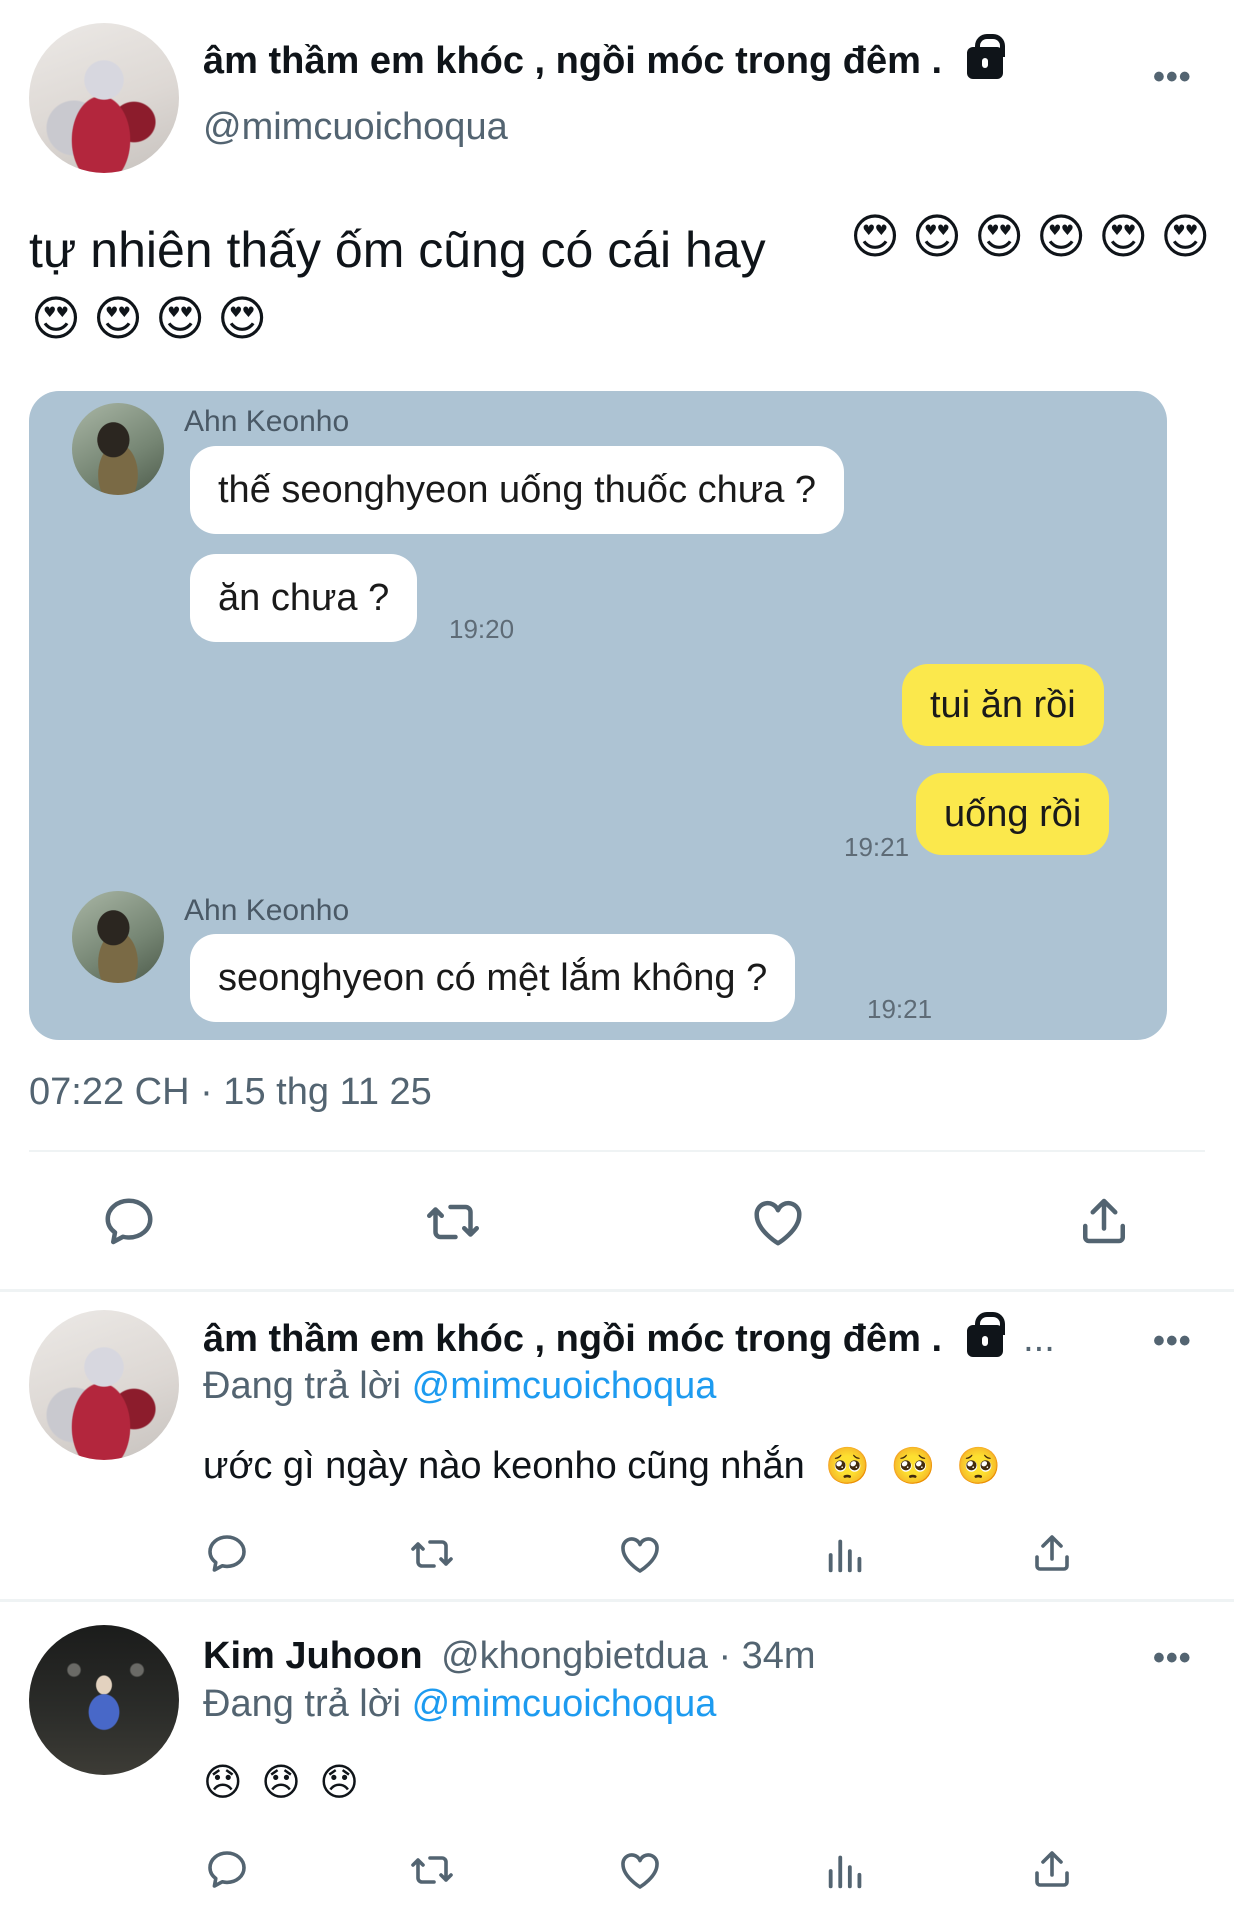  What do you see at coordinates (149, 320) in the screenshot?
I see `tweet-emojis-row2: 😍 😍 😍 😍` at bounding box center [149, 320].